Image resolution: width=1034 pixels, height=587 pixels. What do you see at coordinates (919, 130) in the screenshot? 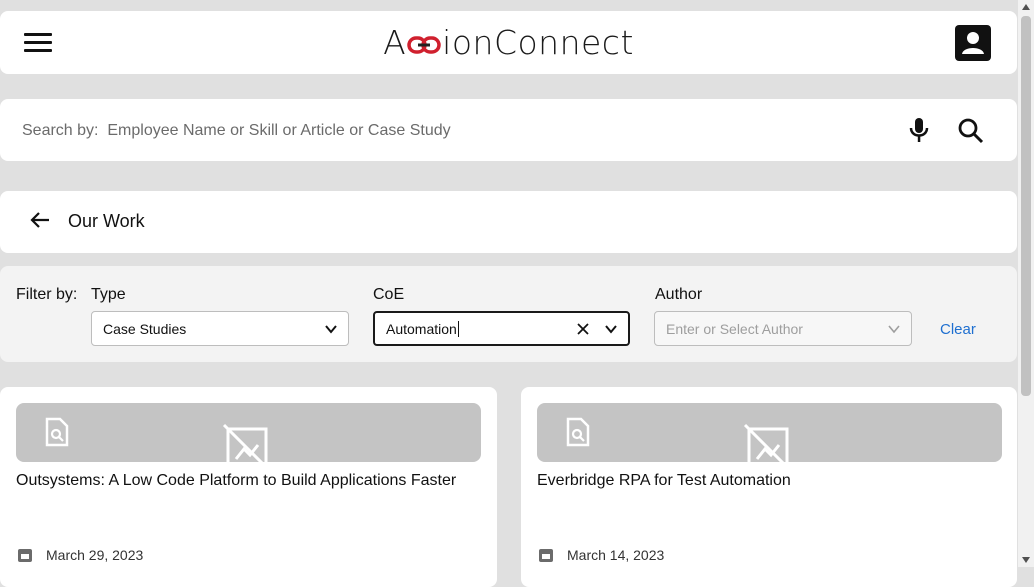
I see `microphone-icon` at bounding box center [919, 130].